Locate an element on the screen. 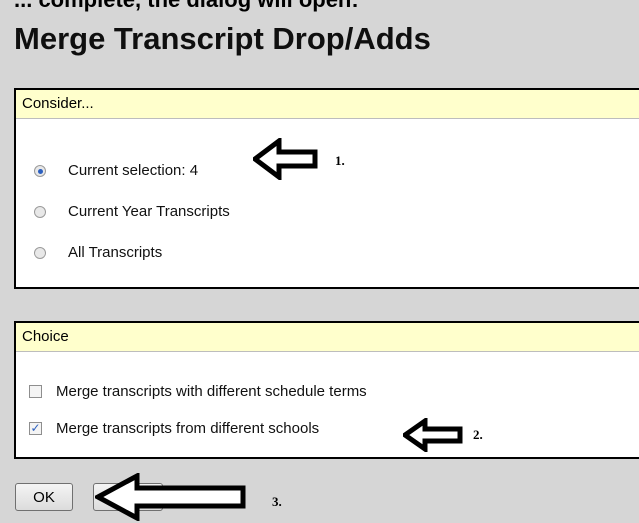 This screenshot has width=639, height=523. radio-current-year: Current Year Transcripts is located at coordinates (132, 211).